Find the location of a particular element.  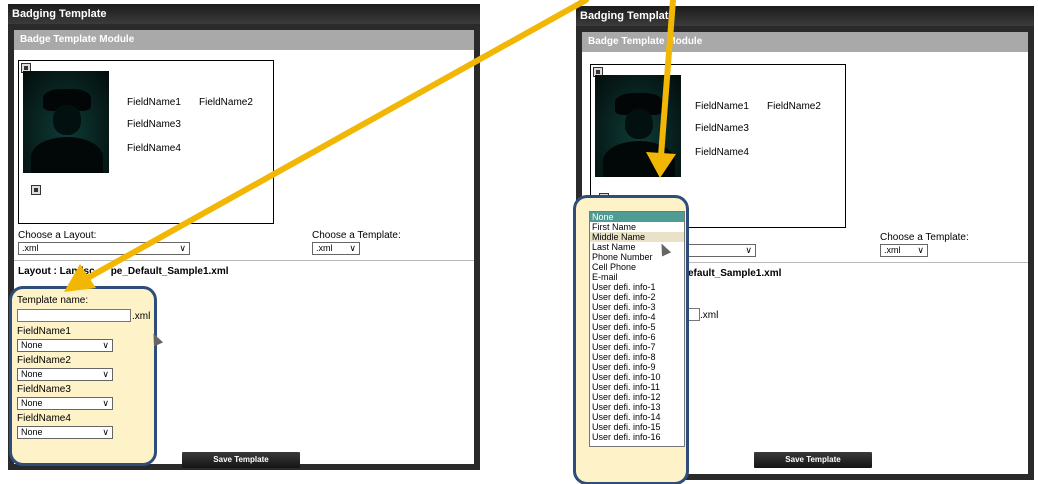

dropdown-option: E-mail is located at coordinates (637, 277).